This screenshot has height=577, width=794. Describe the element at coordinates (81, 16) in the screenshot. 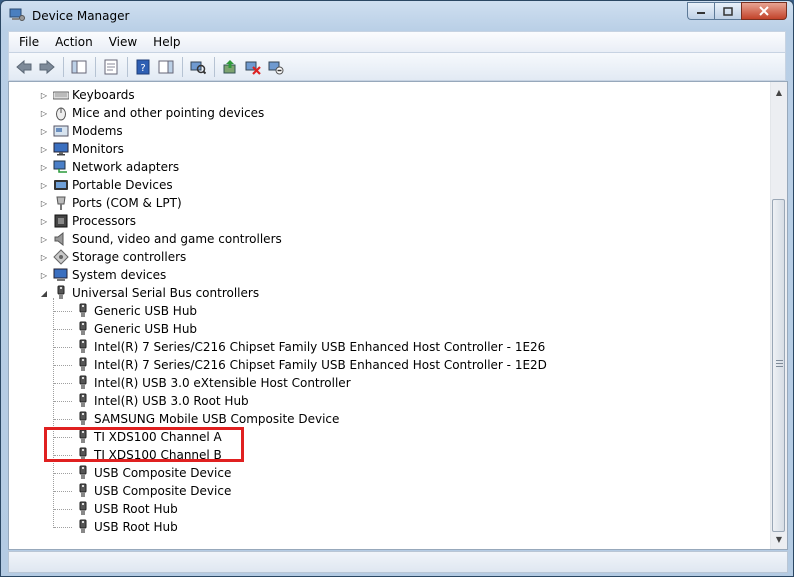

I see `window-title: Device Manager` at that location.